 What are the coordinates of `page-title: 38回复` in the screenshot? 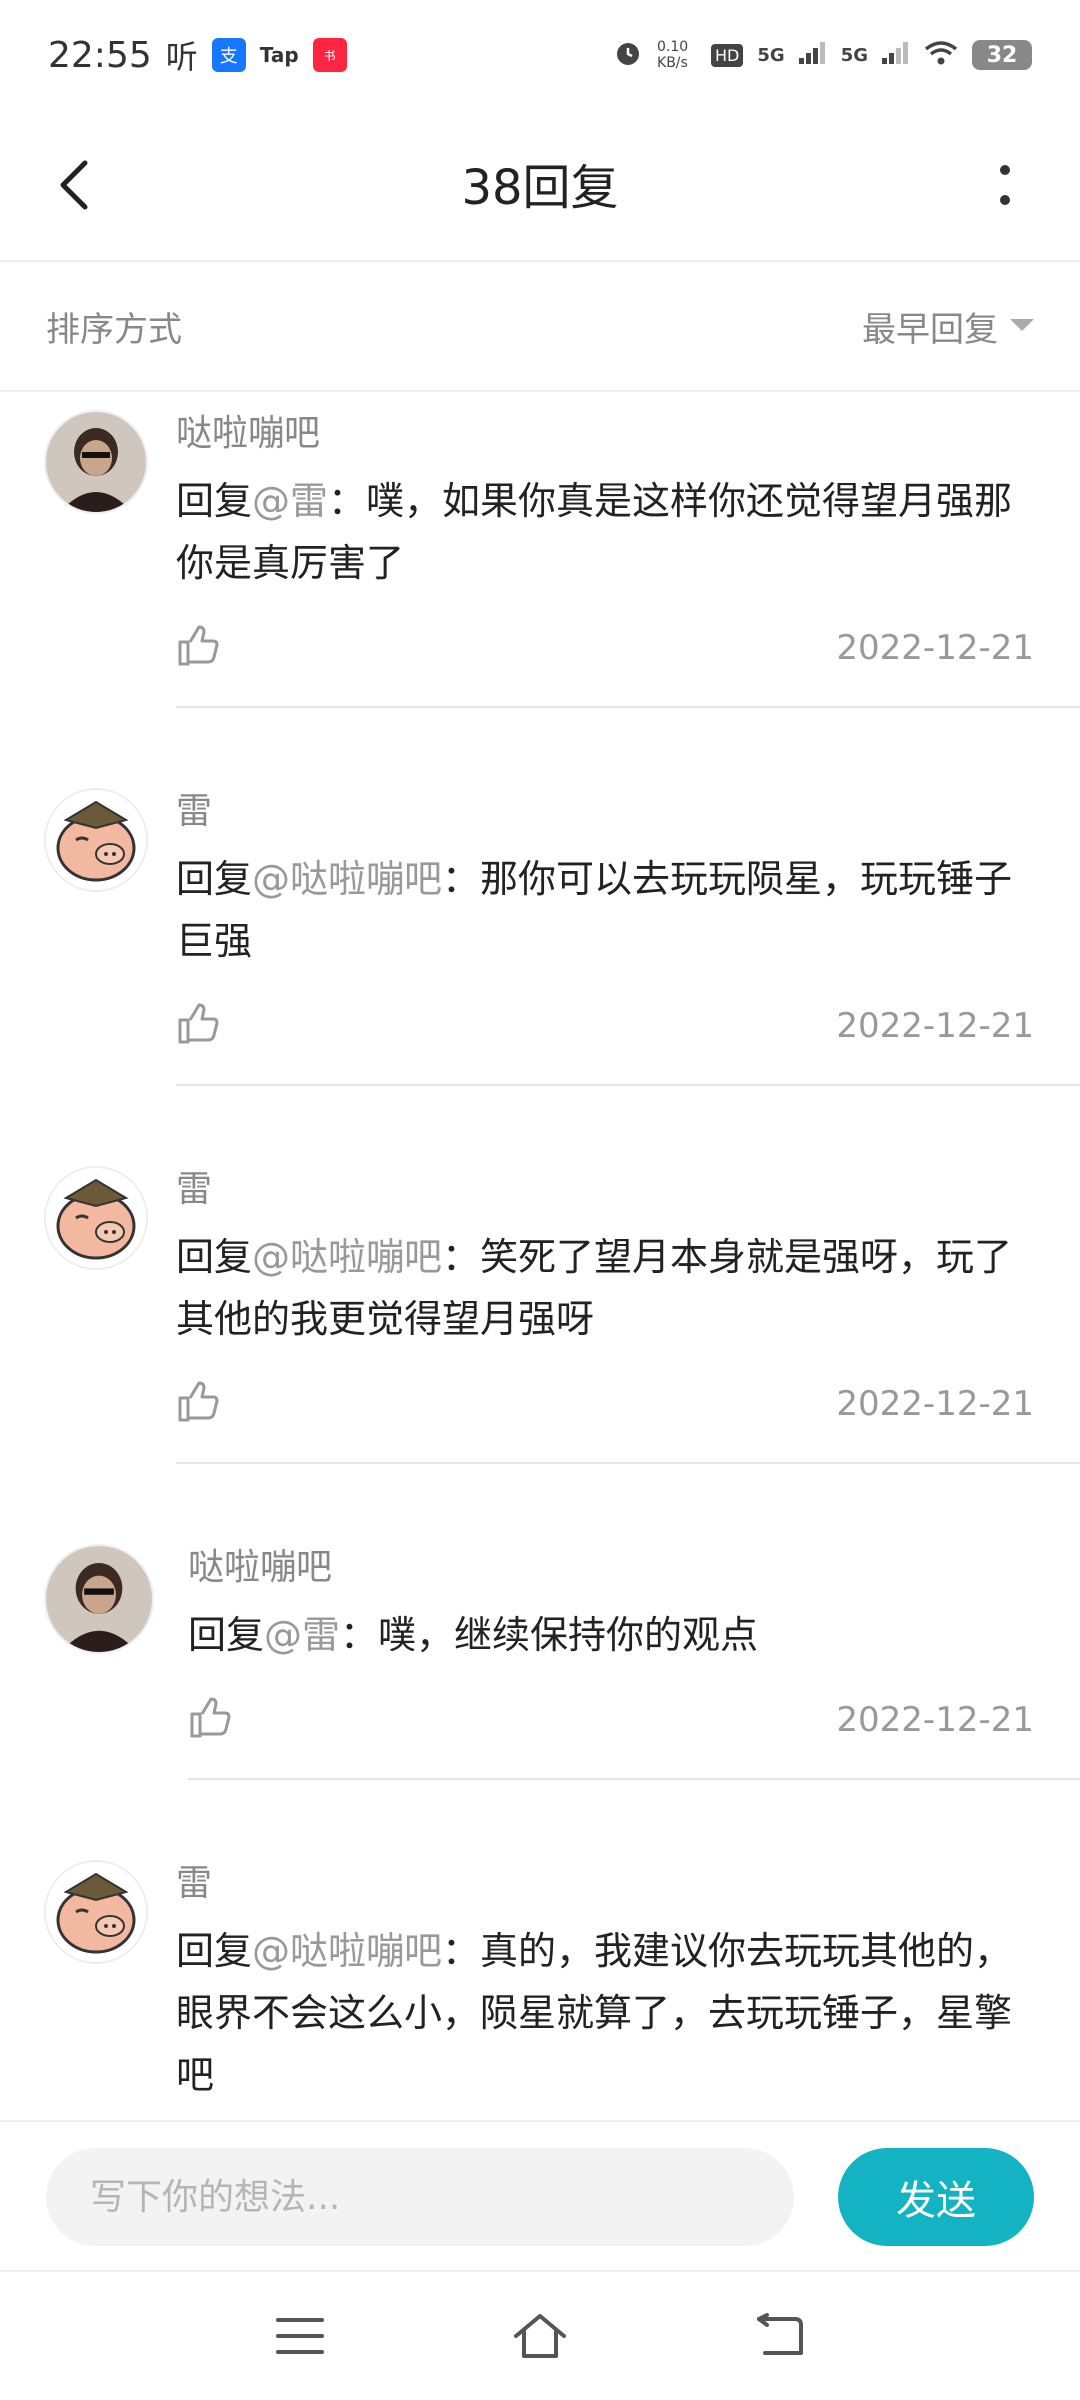 It's located at (540, 188).